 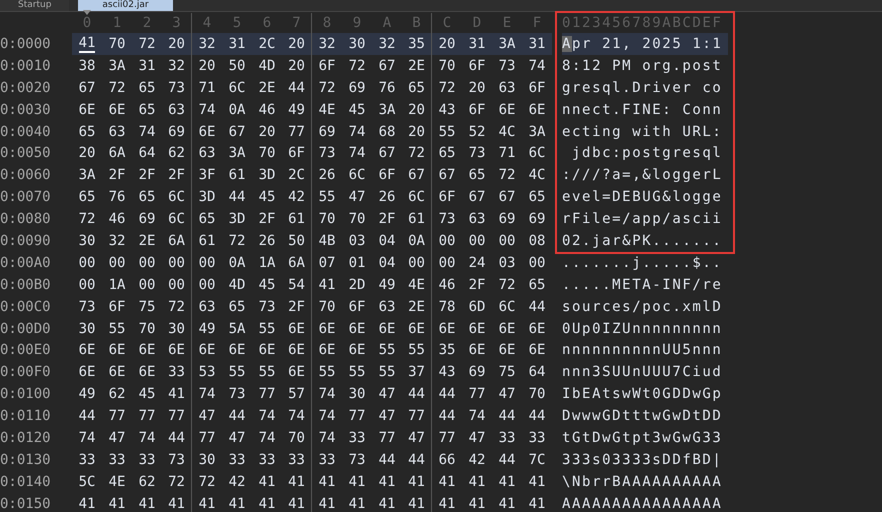 I want to click on hex-byte: 70, so click(x=537, y=394).